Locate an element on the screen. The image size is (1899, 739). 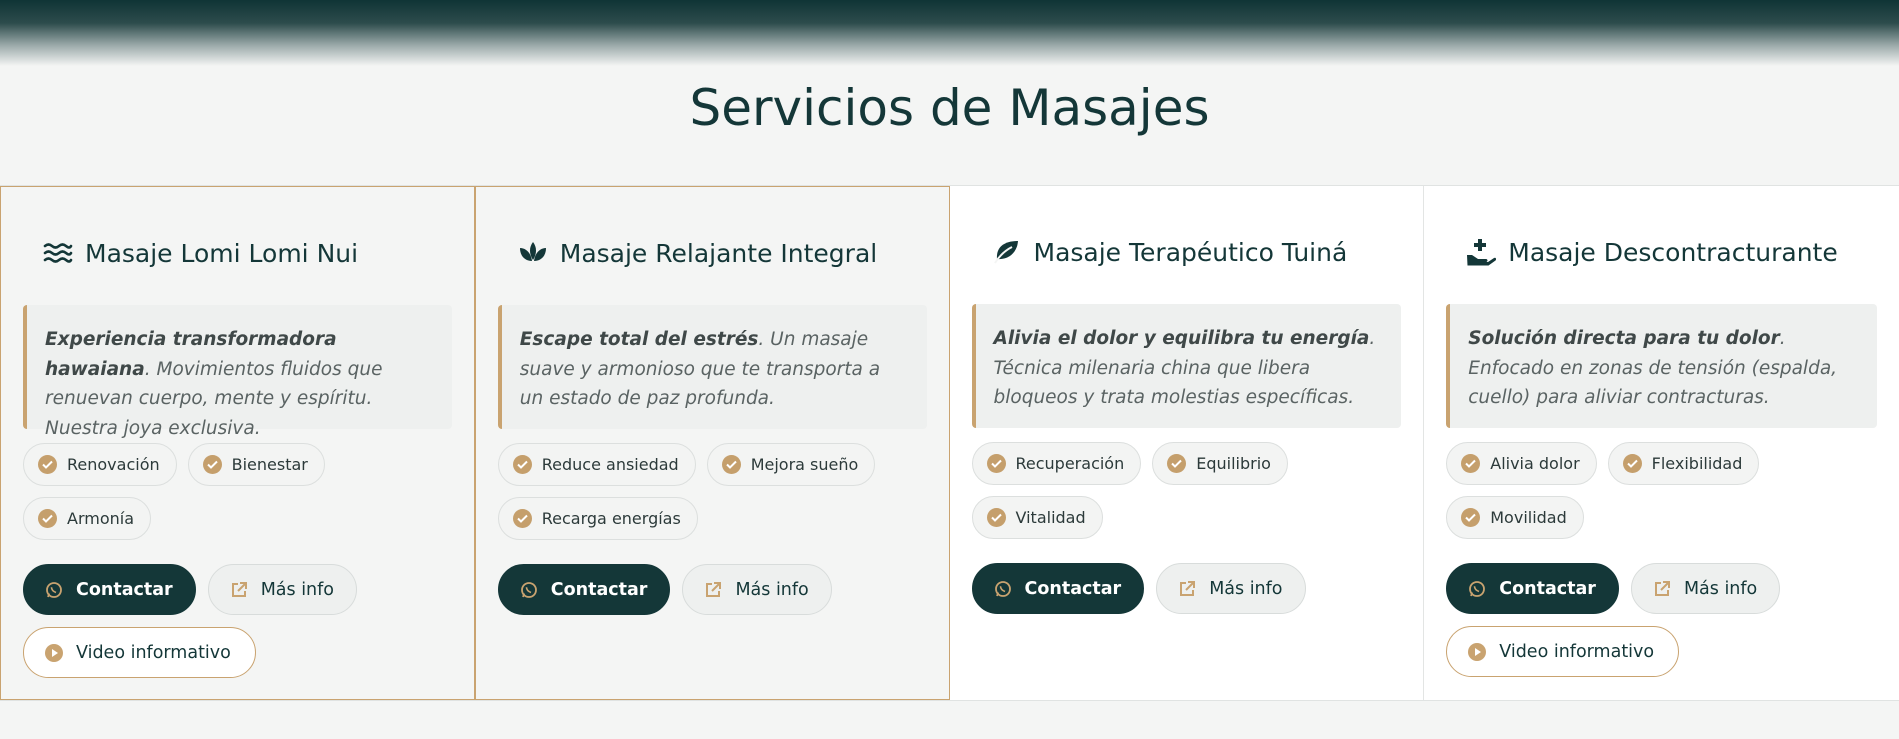
benefit-tag: Recuperación is located at coordinates (1056, 463).